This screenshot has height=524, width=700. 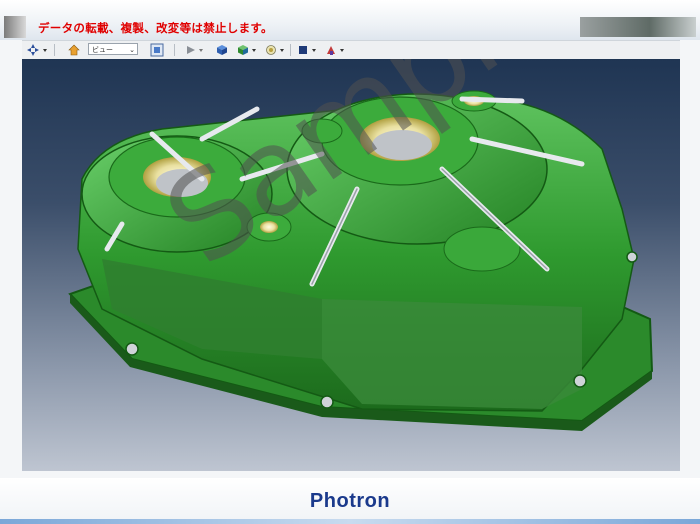 I want to click on navigate-icon, so click(x=37, y=50).